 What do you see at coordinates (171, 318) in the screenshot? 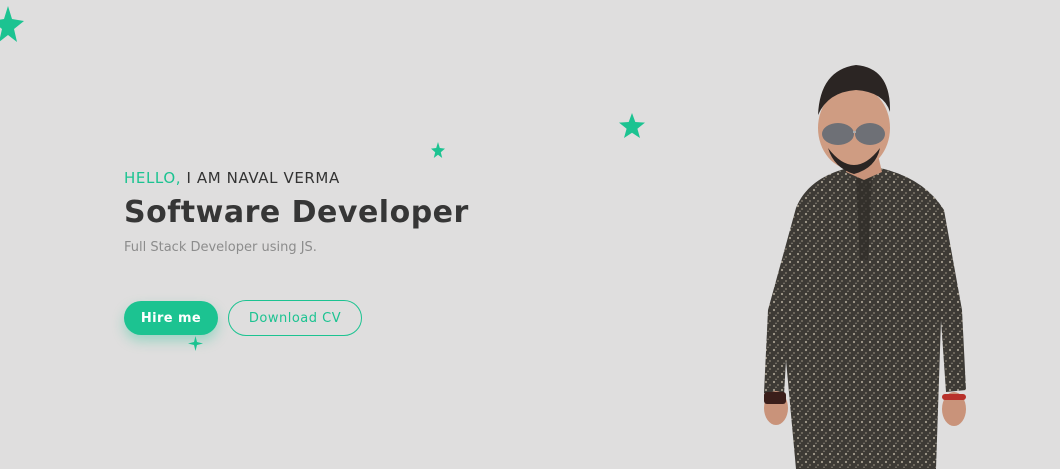
I see `hire-me-button: Hire me` at bounding box center [171, 318].